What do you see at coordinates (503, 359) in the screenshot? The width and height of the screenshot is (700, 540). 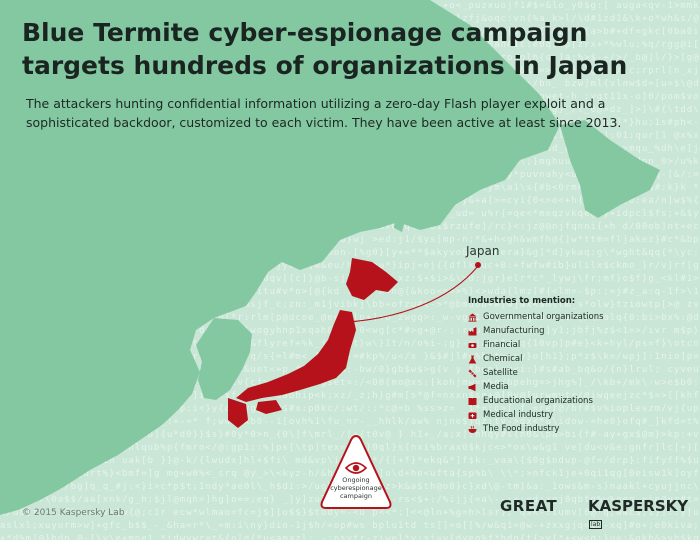 I see `legend-label: Chemical` at bounding box center [503, 359].